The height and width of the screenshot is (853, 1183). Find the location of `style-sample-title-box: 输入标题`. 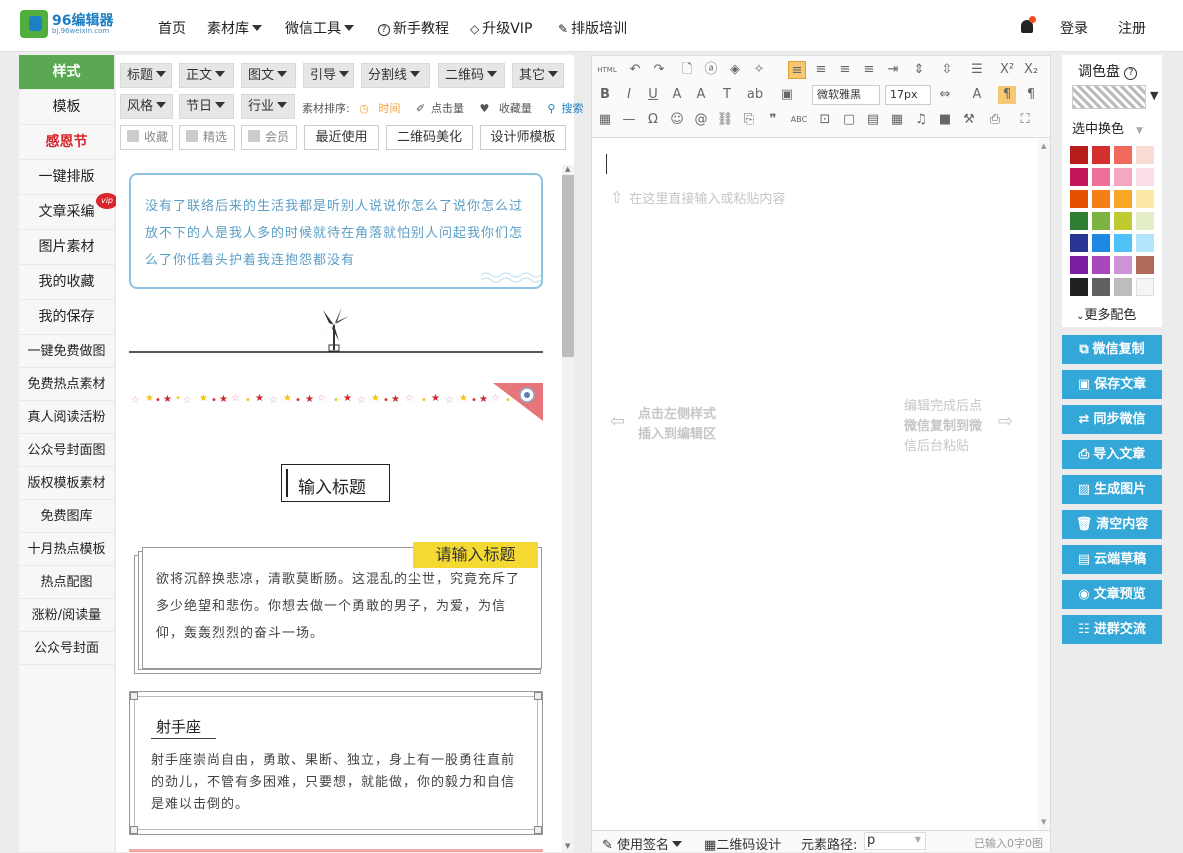

style-sample-title-box: 输入标题 is located at coordinates (335, 483).